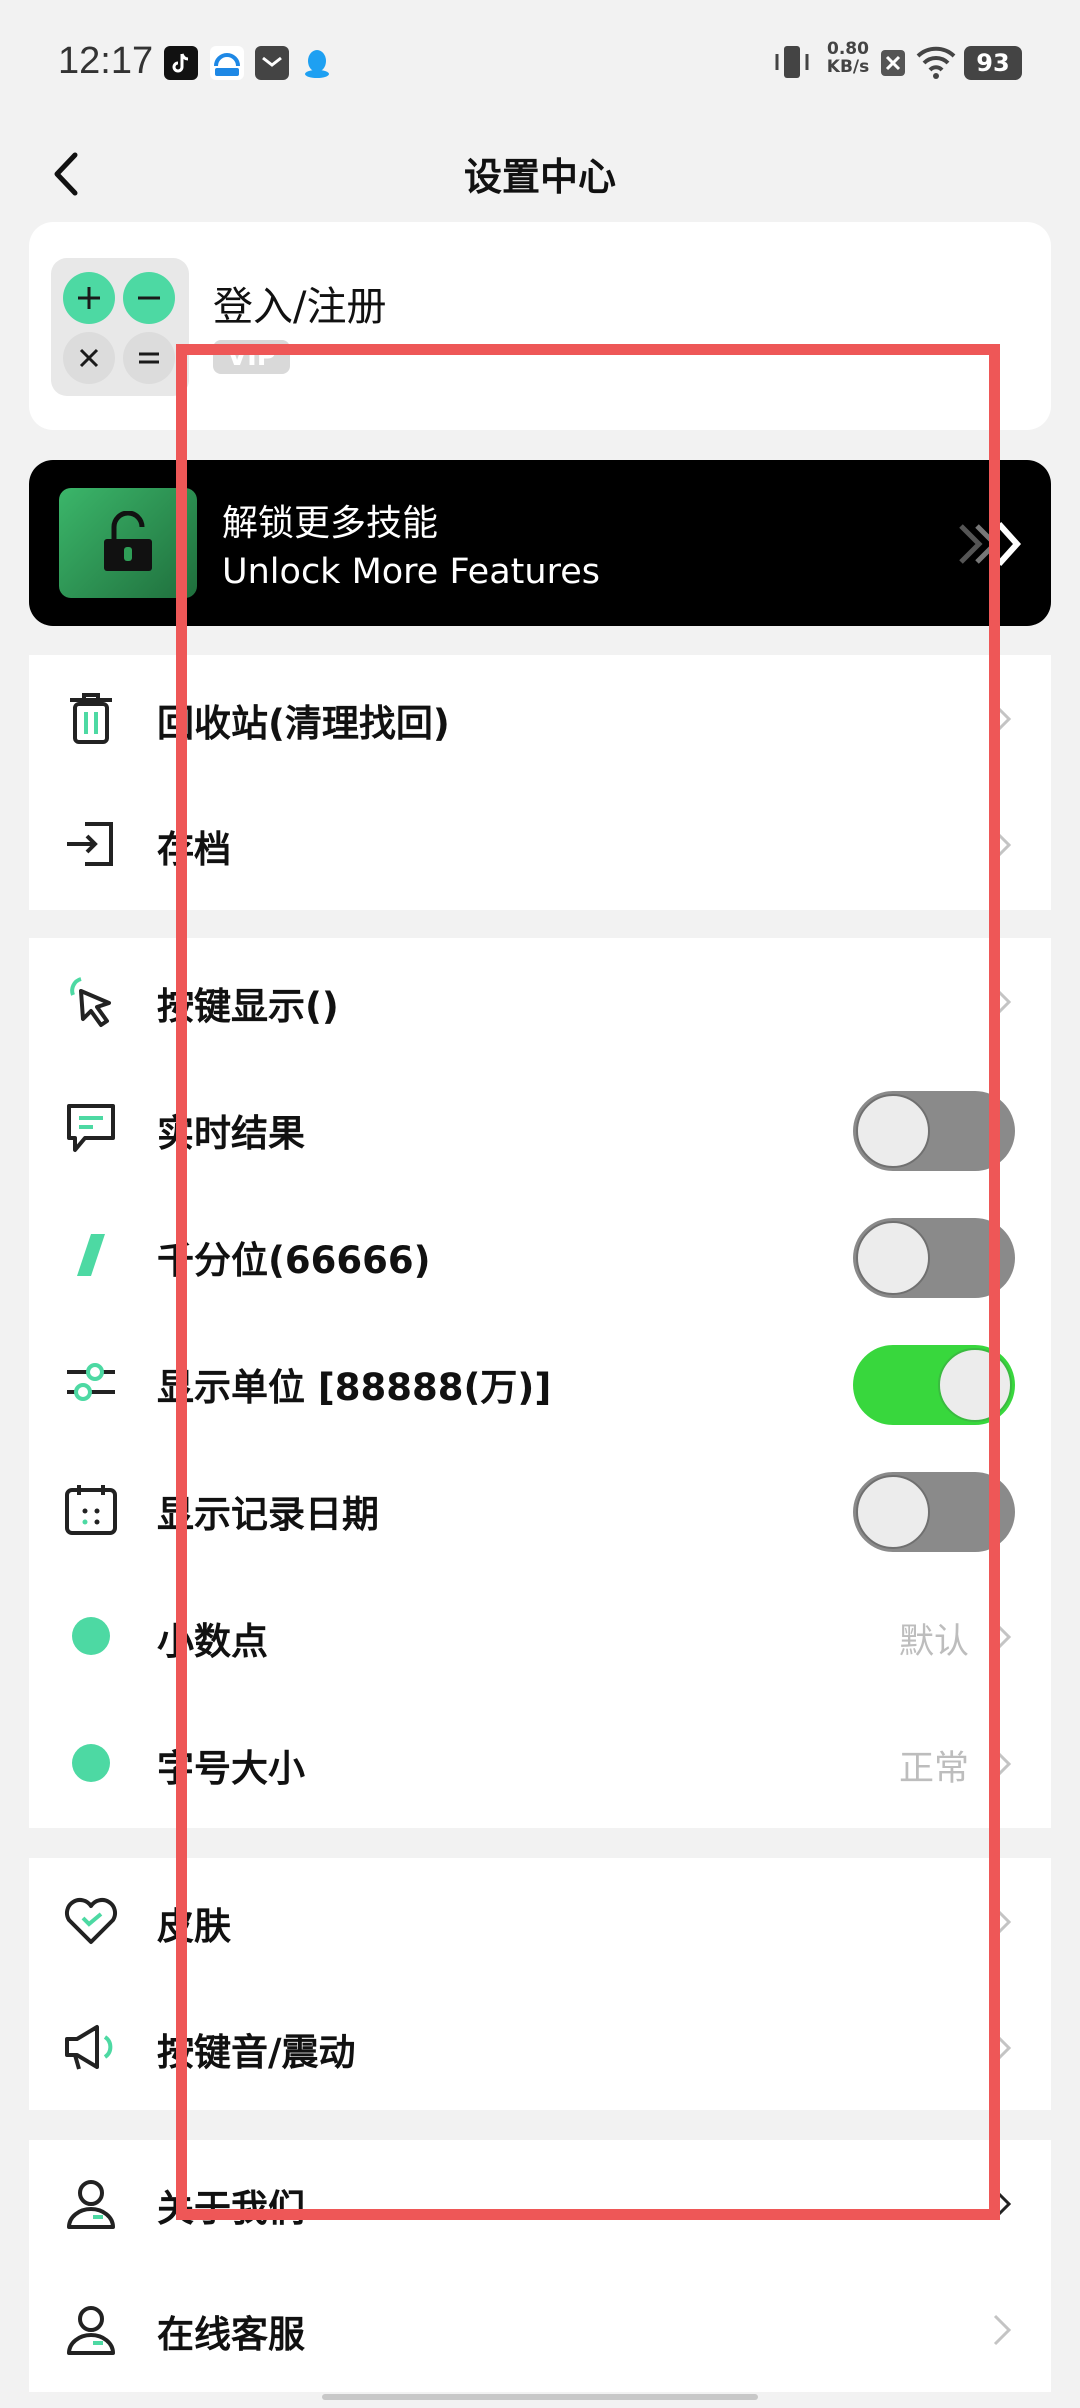 This screenshot has width=1080, height=2408. I want to click on data-settings-group: 回收站(清理找回) 存档, so click(540, 782).